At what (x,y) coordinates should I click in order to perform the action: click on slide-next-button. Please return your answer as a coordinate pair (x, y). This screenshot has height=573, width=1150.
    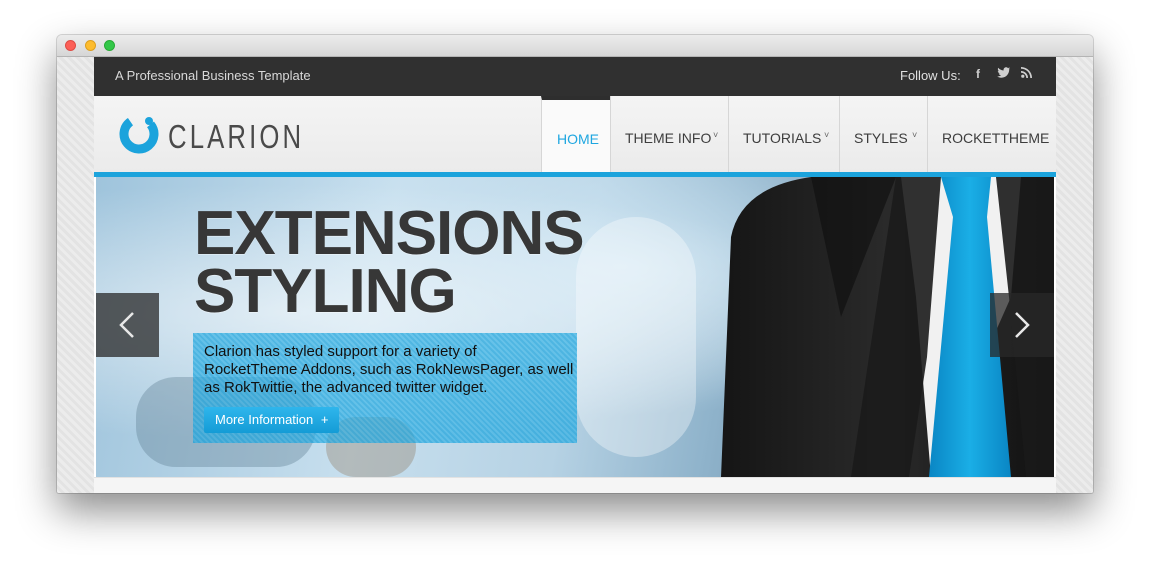
    Looking at the image, I should click on (1022, 325).